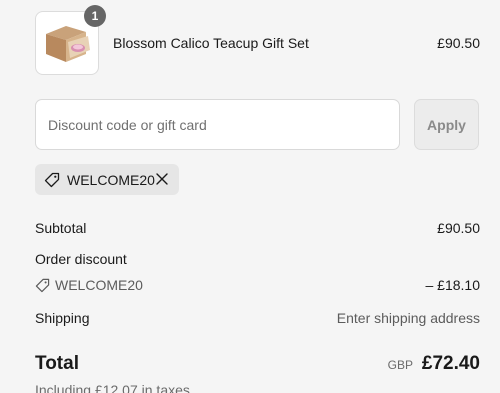 The height and width of the screenshot is (393, 500). Describe the element at coordinates (211, 43) in the screenshot. I see `product-name: Blossom Calico Teacup Gift Set` at that location.